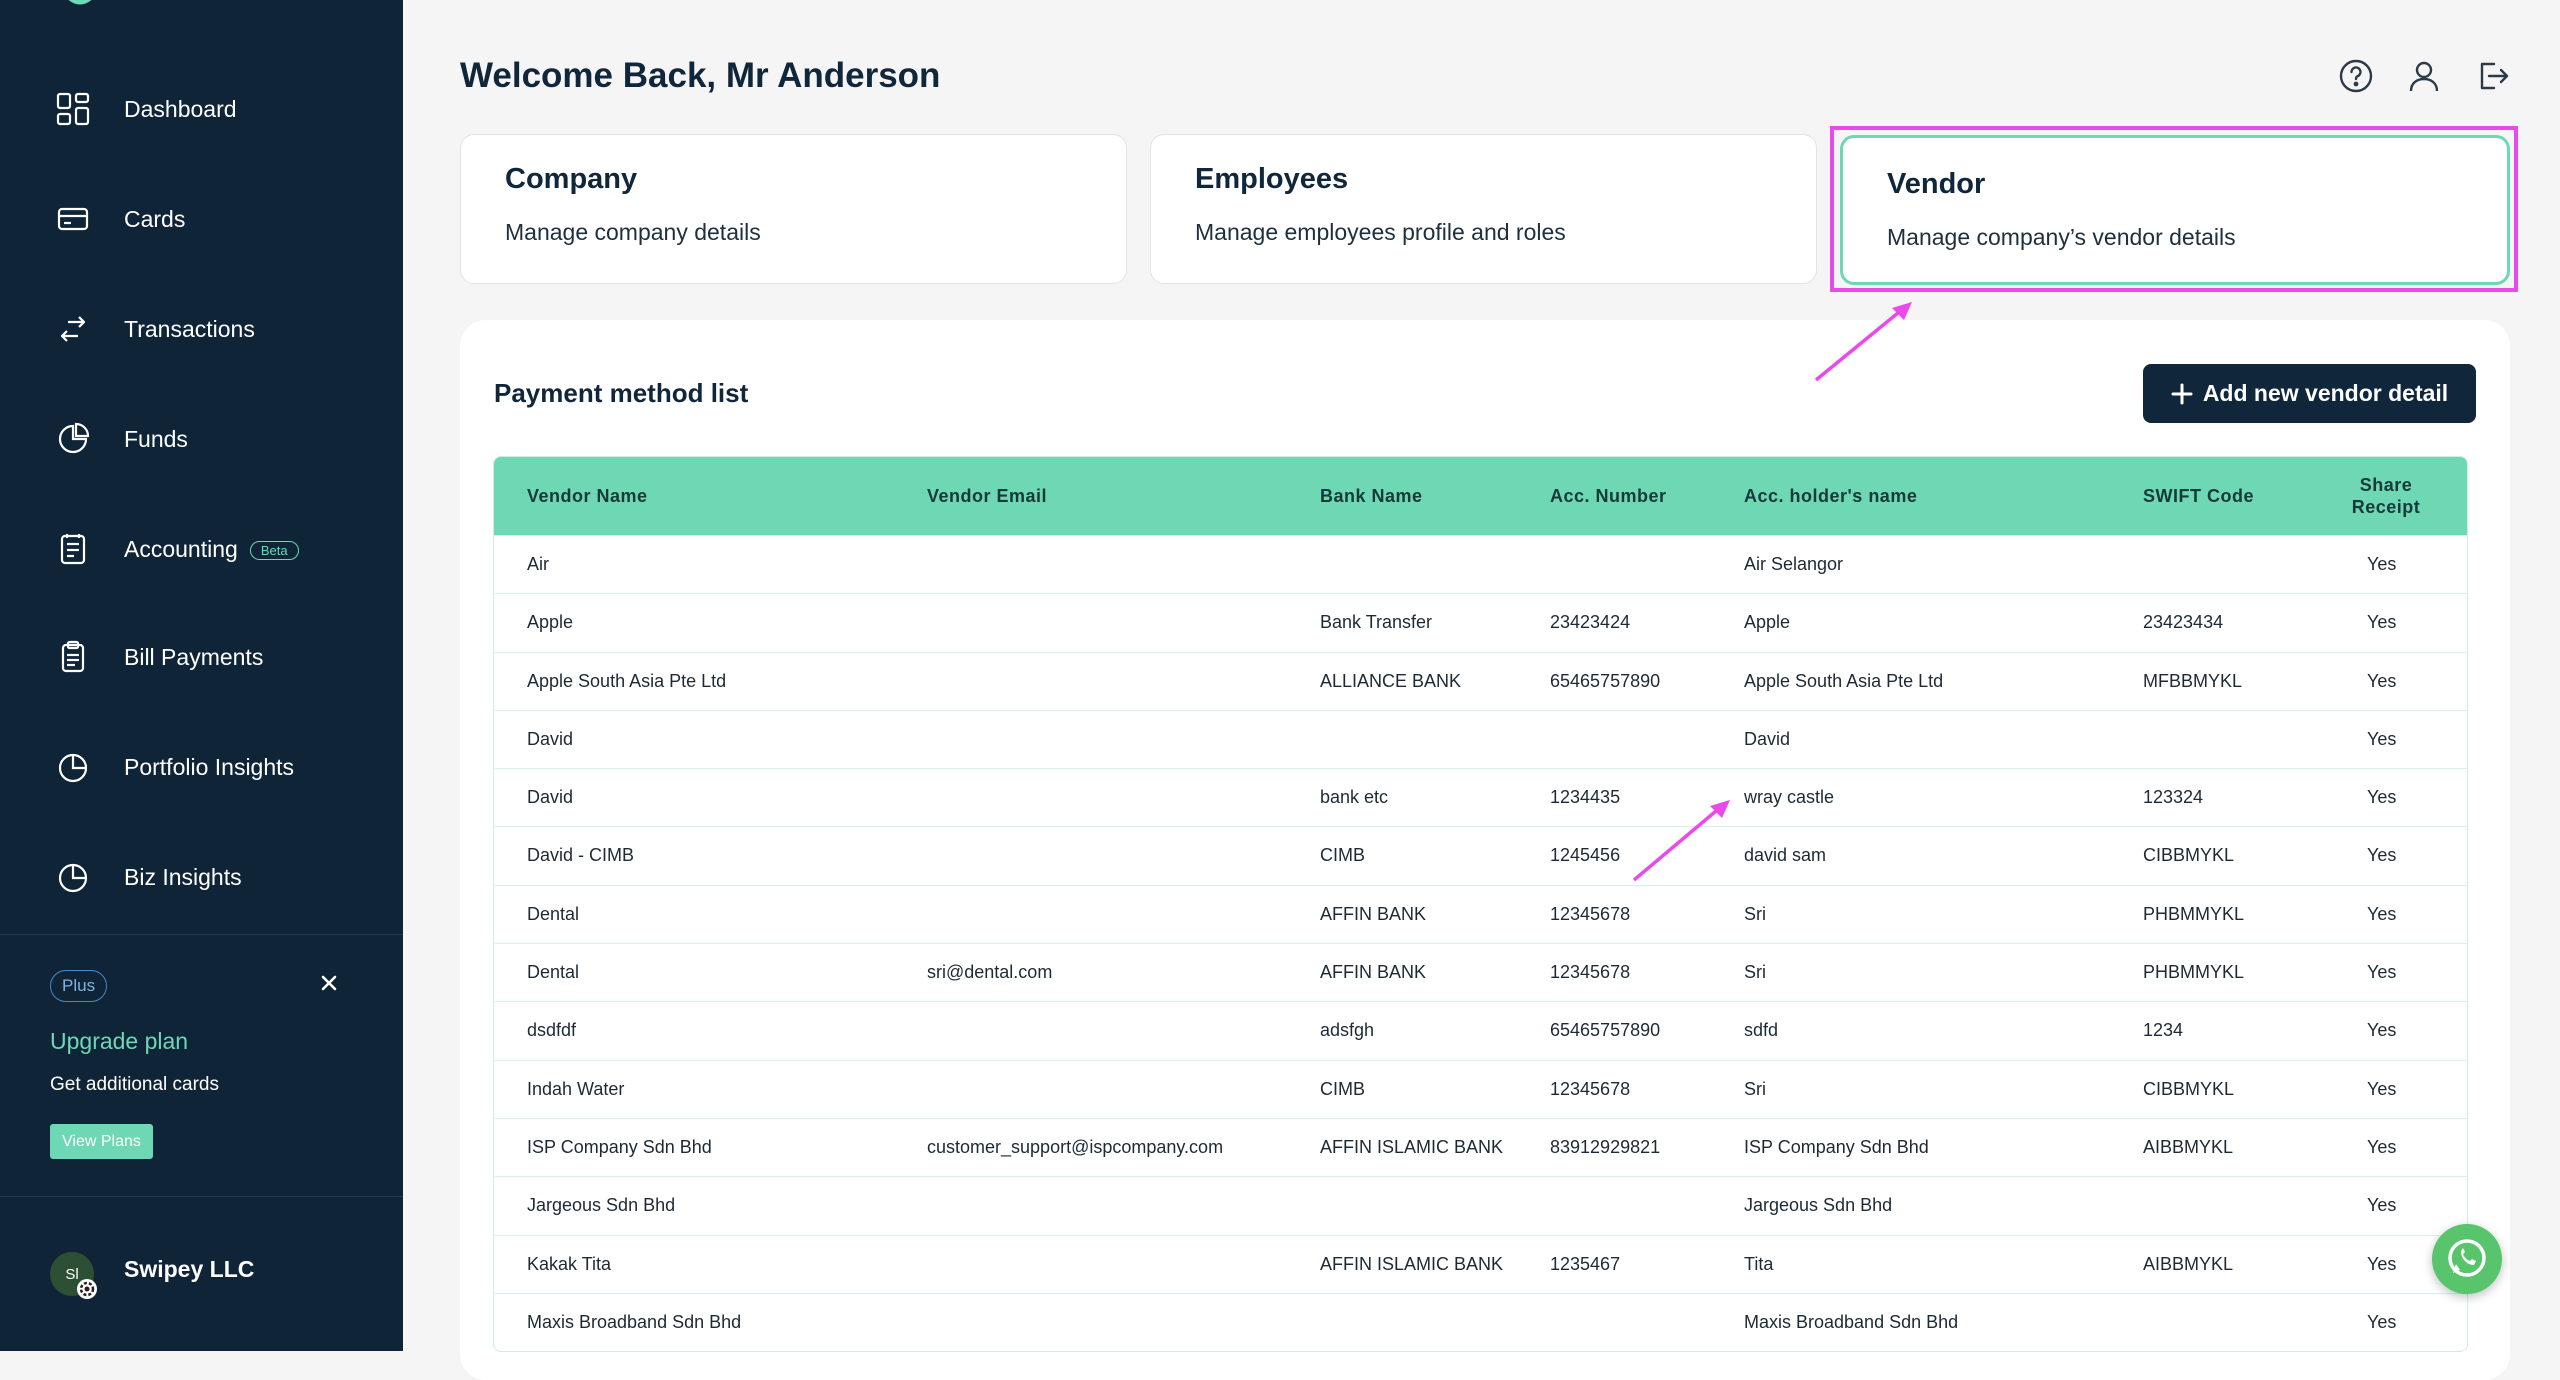 The height and width of the screenshot is (1380, 2560). I want to click on col-swift-code-cell: PHBMMYKL, so click(2194, 913).